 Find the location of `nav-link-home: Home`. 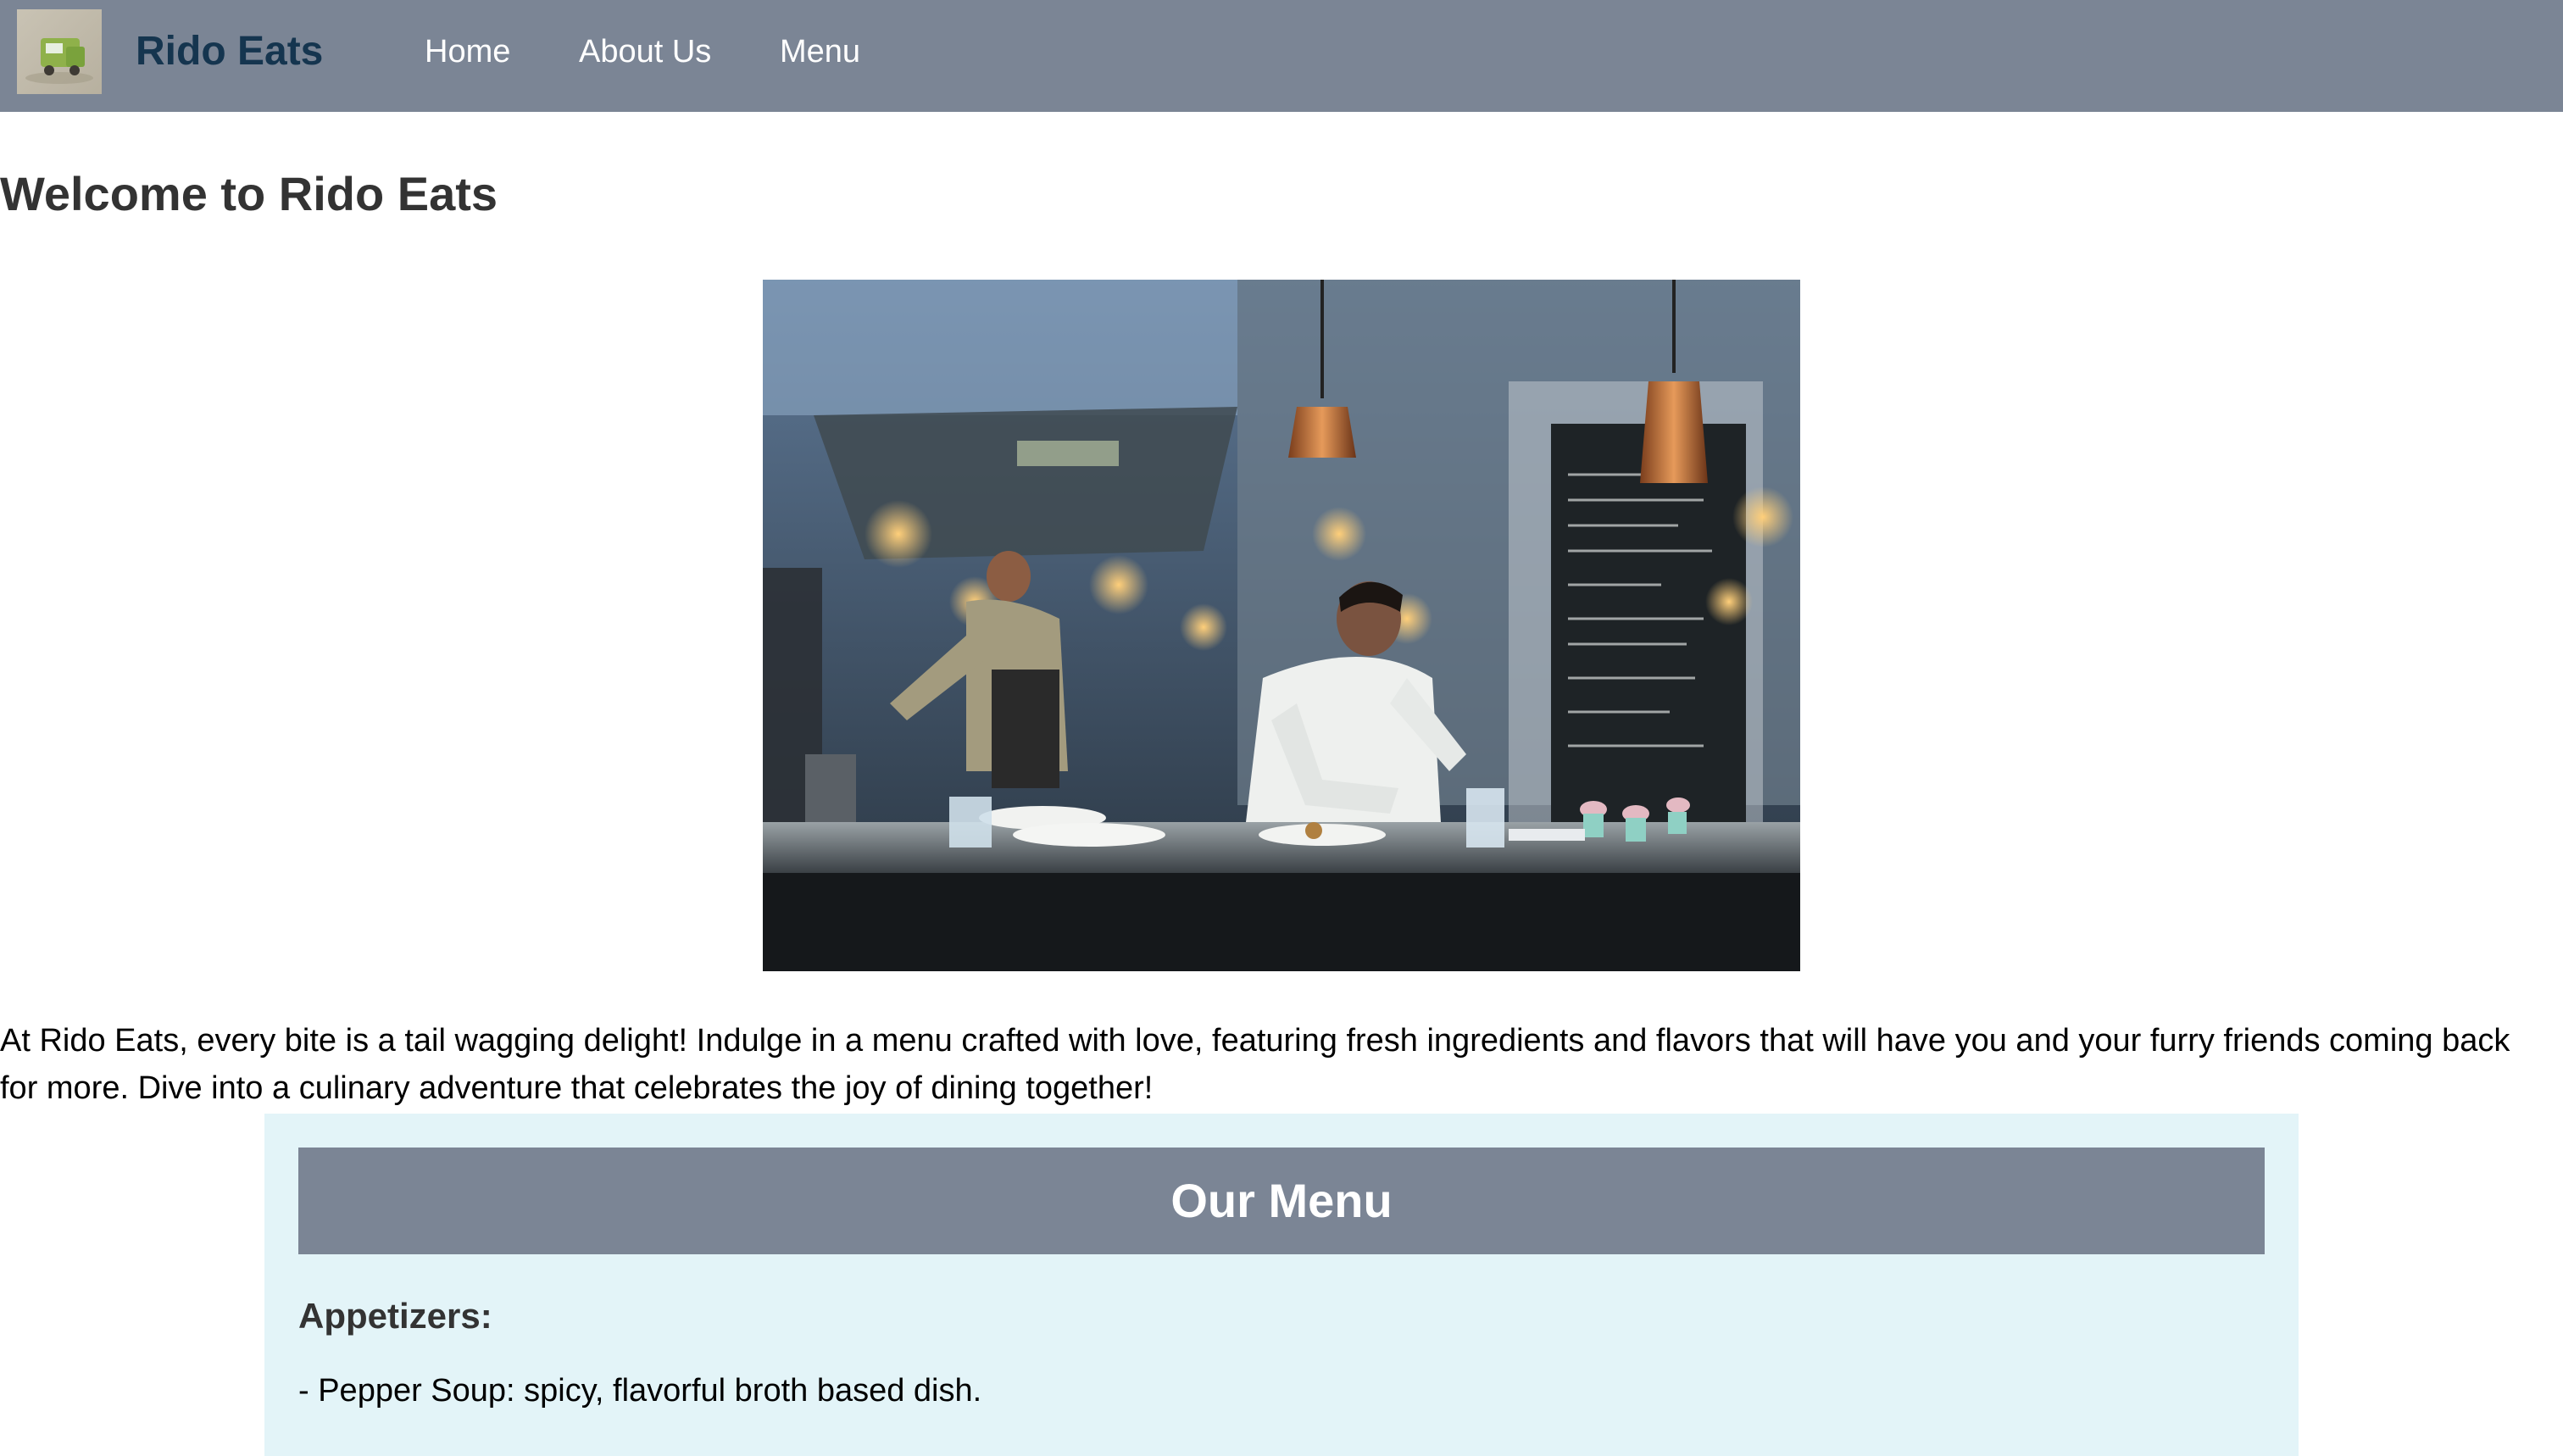

nav-link-home: Home is located at coordinates (467, 51).